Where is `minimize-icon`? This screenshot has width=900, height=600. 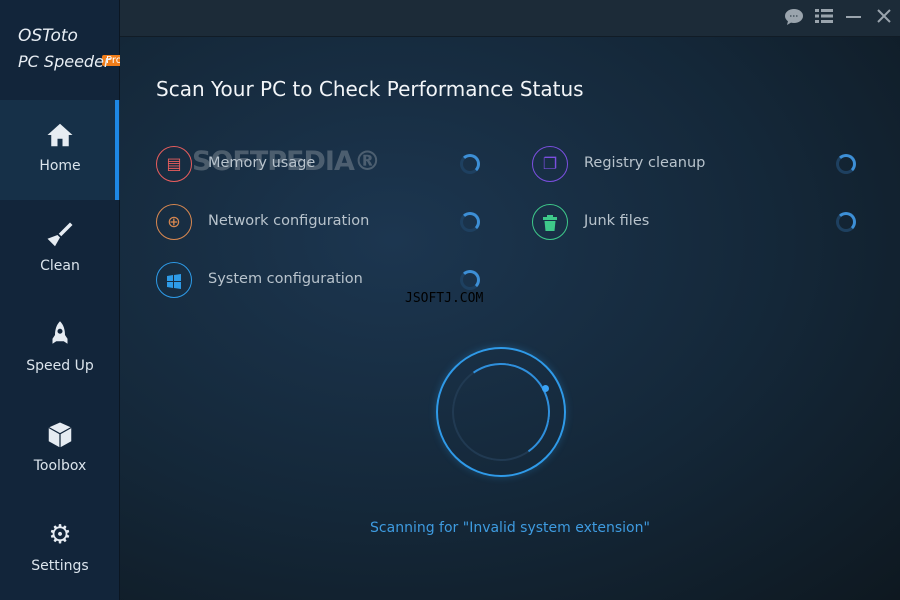 minimize-icon is located at coordinates (854, 18).